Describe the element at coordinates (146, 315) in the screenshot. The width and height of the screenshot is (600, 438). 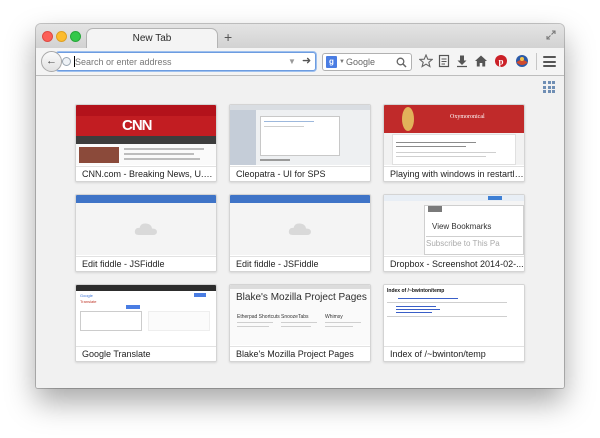
I see `tile-thumbnail: Google Translate` at that location.